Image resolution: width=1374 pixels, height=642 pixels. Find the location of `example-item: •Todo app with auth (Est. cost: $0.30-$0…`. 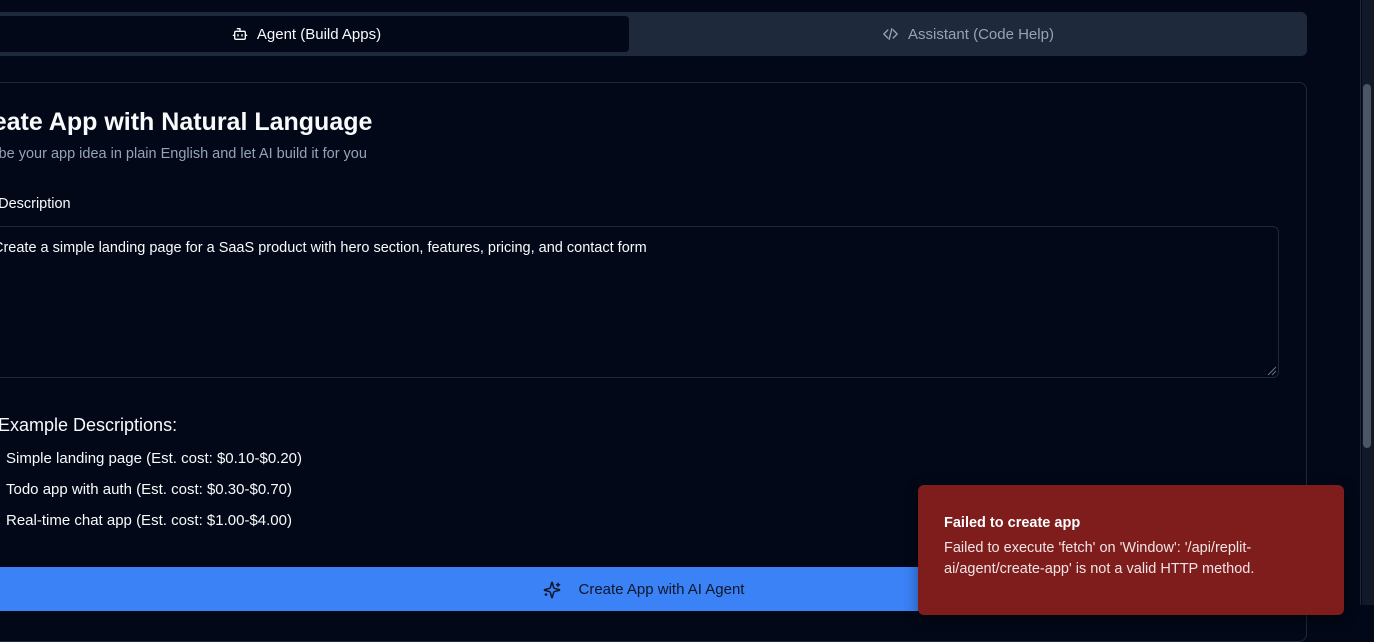

example-item: •Todo app with auth (Est. cost: $0.30-$0… is located at coordinates (146, 489).